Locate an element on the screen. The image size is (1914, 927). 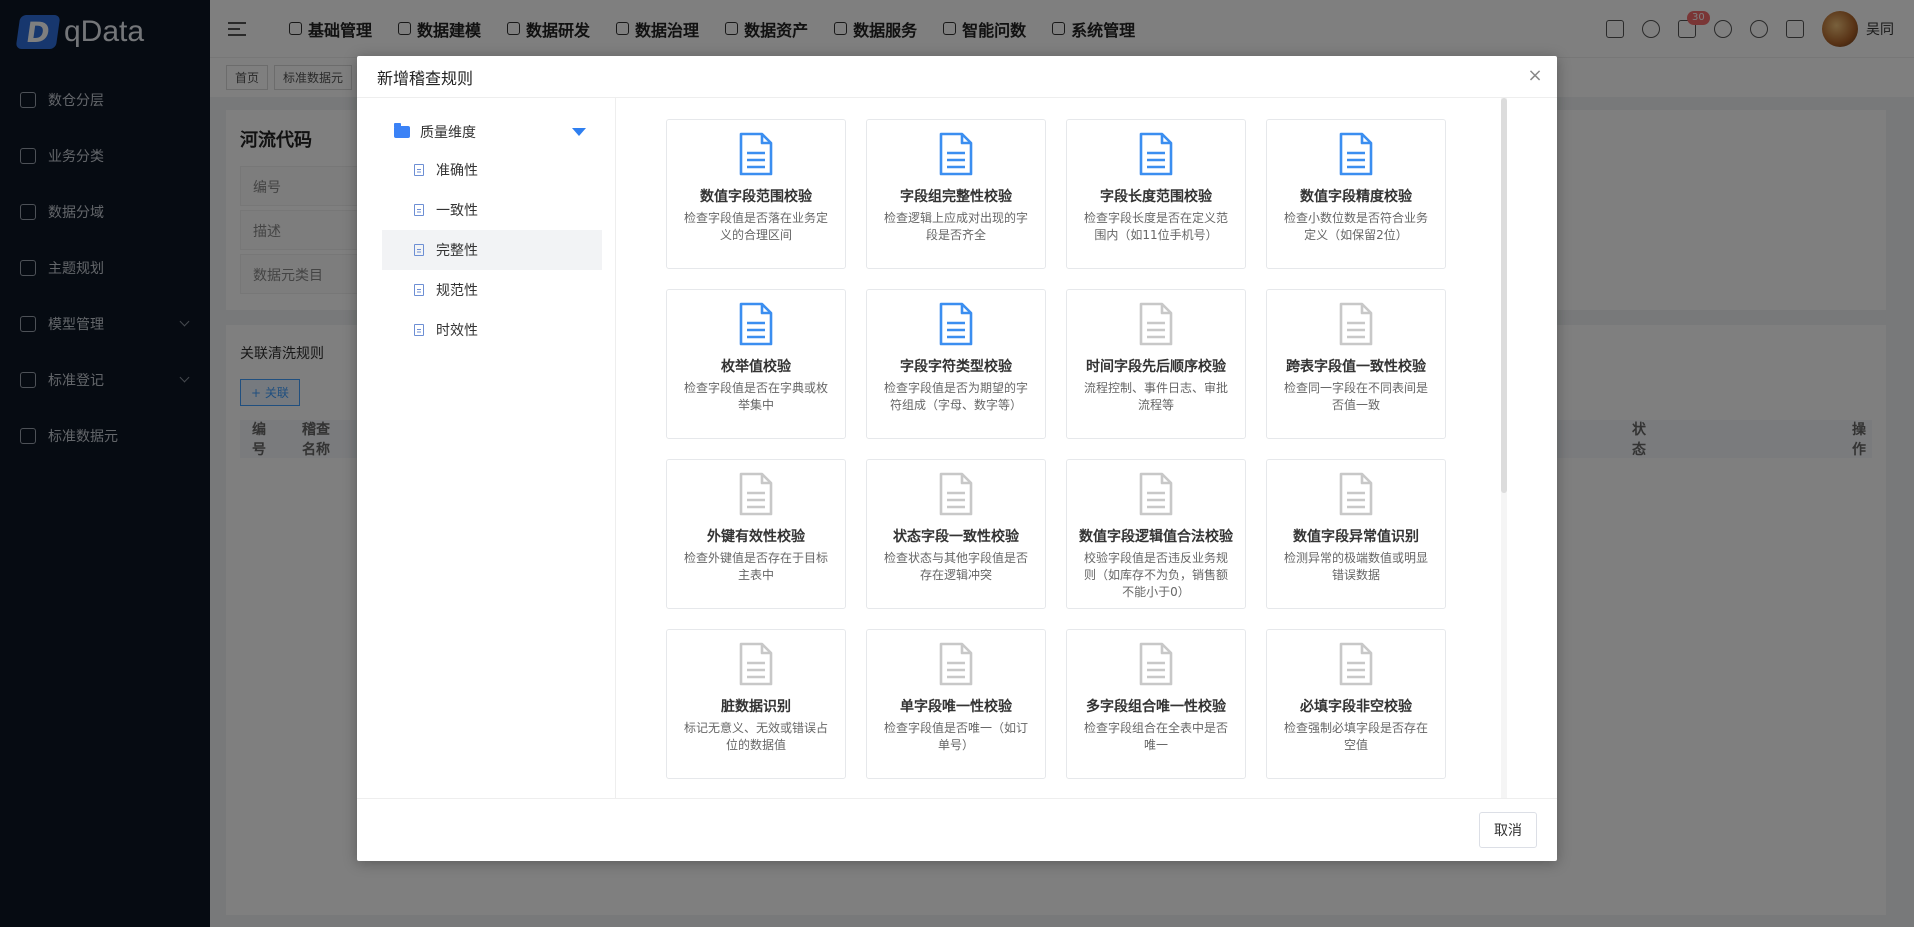
dialog-footer: 取消 is located at coordinates (957, 829).